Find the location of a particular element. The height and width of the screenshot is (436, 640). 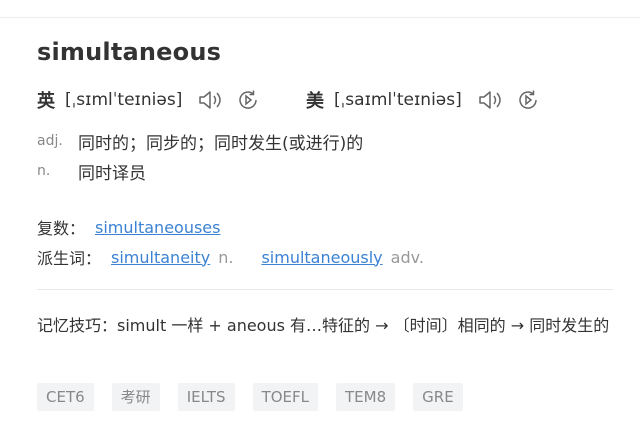

headword: simultaneous is located at coordinates (129, 52).